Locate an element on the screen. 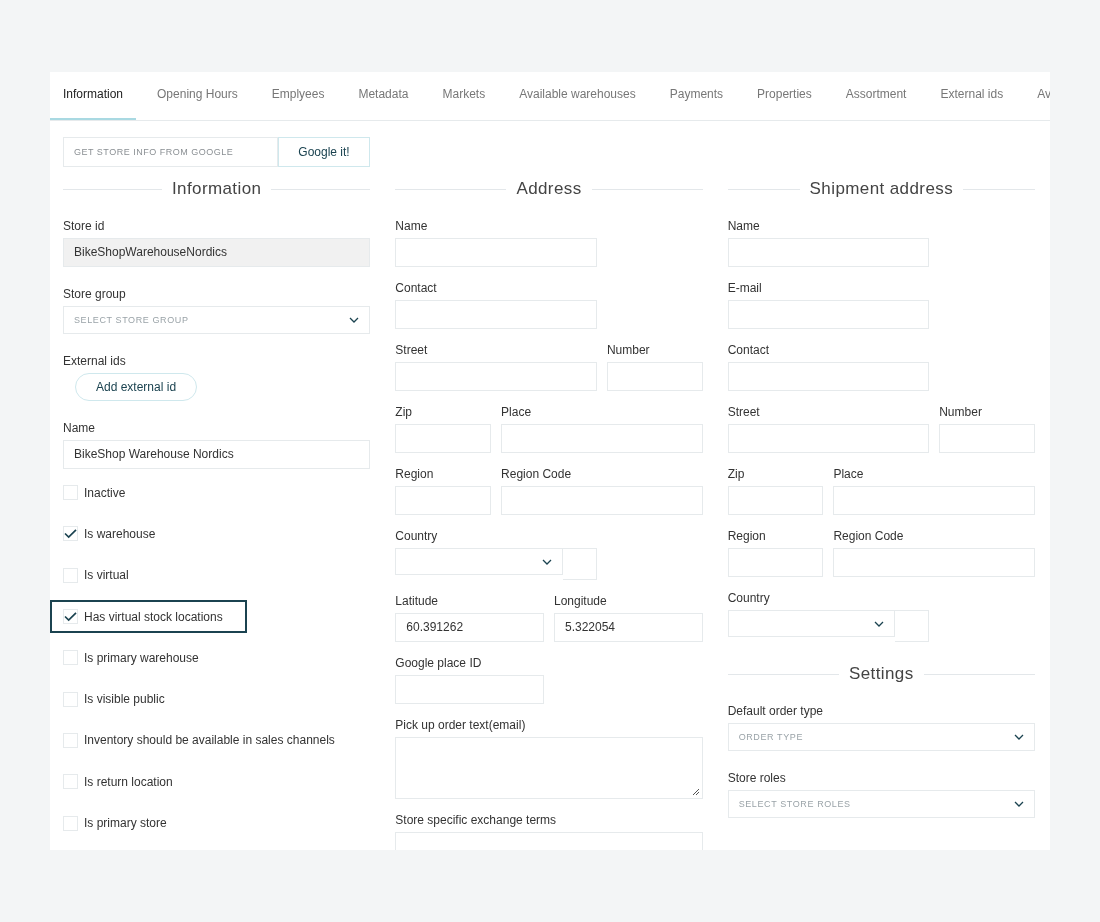 The height and width of the screenshot is (922, 1100). select-field: ORDER TYPE is located at coordinates (881, 737).